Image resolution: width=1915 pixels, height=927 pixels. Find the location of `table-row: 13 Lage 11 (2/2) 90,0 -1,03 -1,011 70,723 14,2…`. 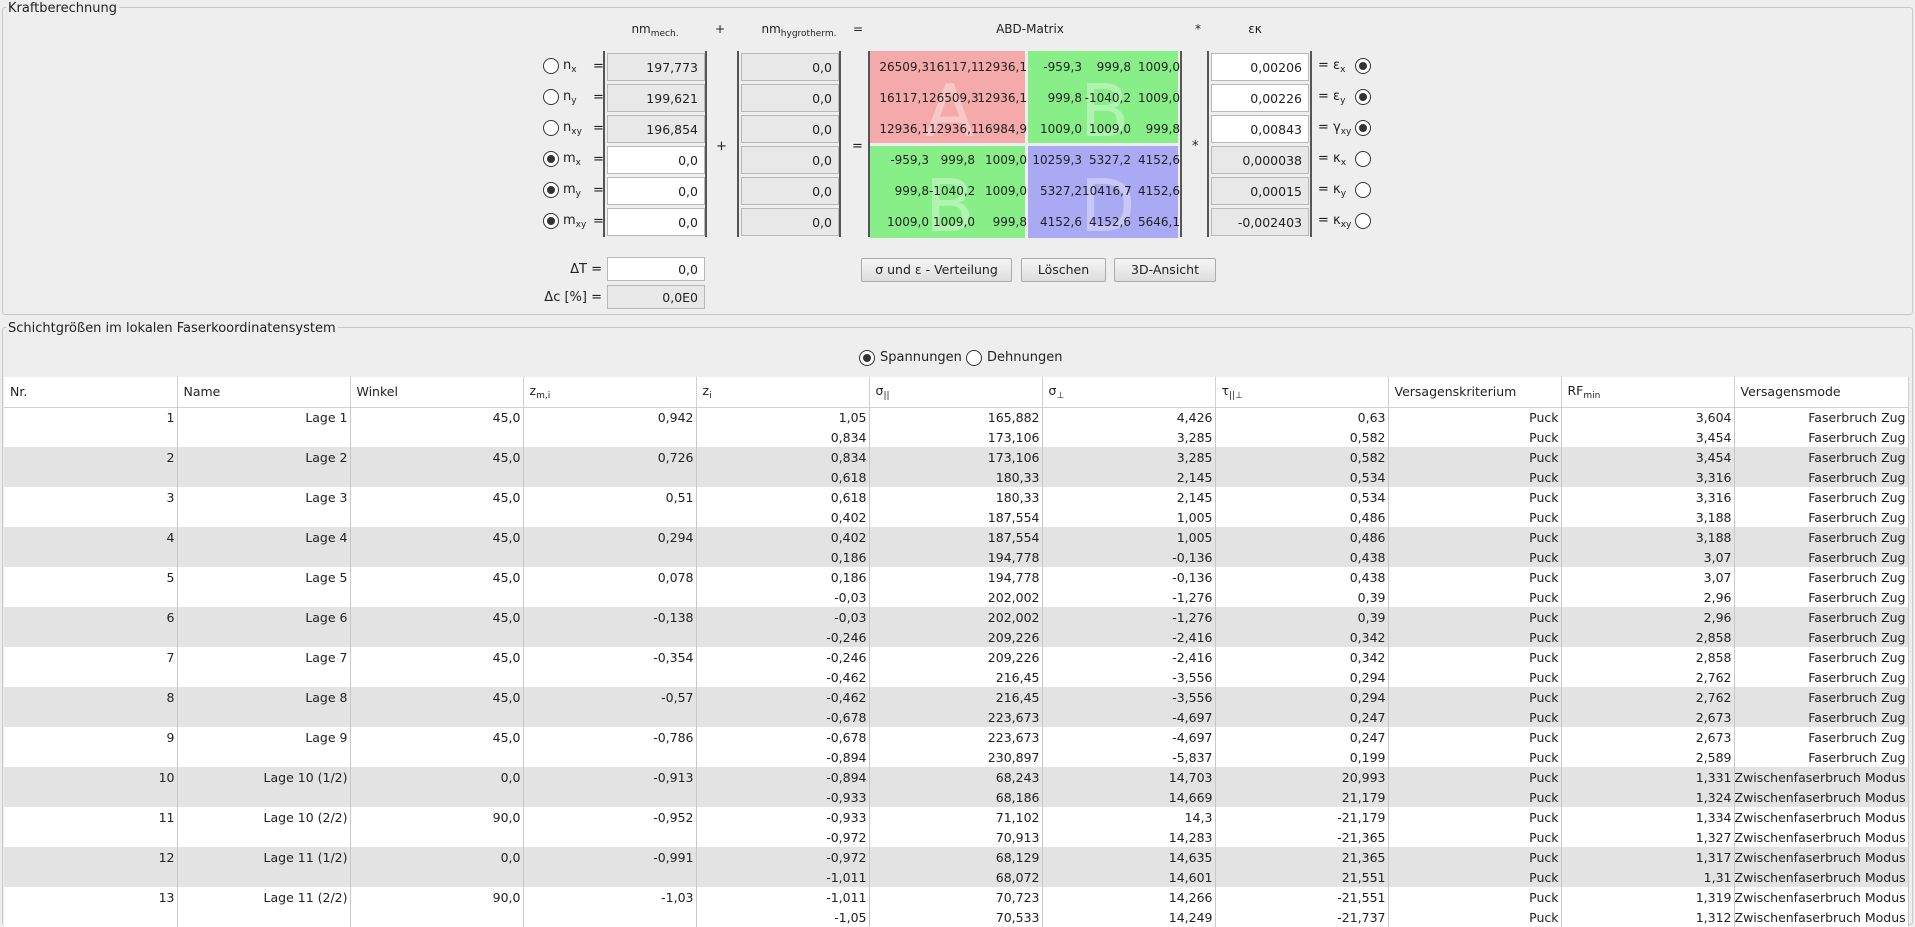

table-row: 13 Lage 11 (2/2) 90,0 -1,03 -1,011 70,723 14,2… is located at coordinates (956, 897).